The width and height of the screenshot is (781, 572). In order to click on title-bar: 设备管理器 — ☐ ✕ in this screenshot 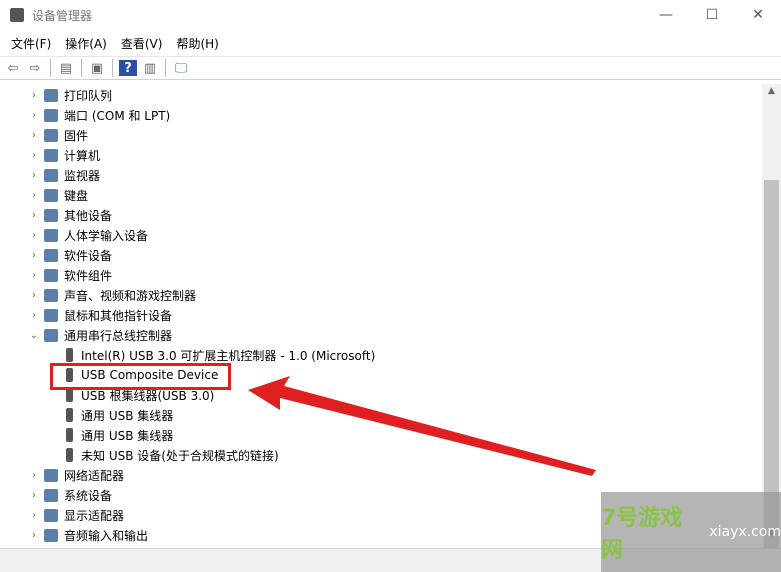, I will do `click(390, 15)`.